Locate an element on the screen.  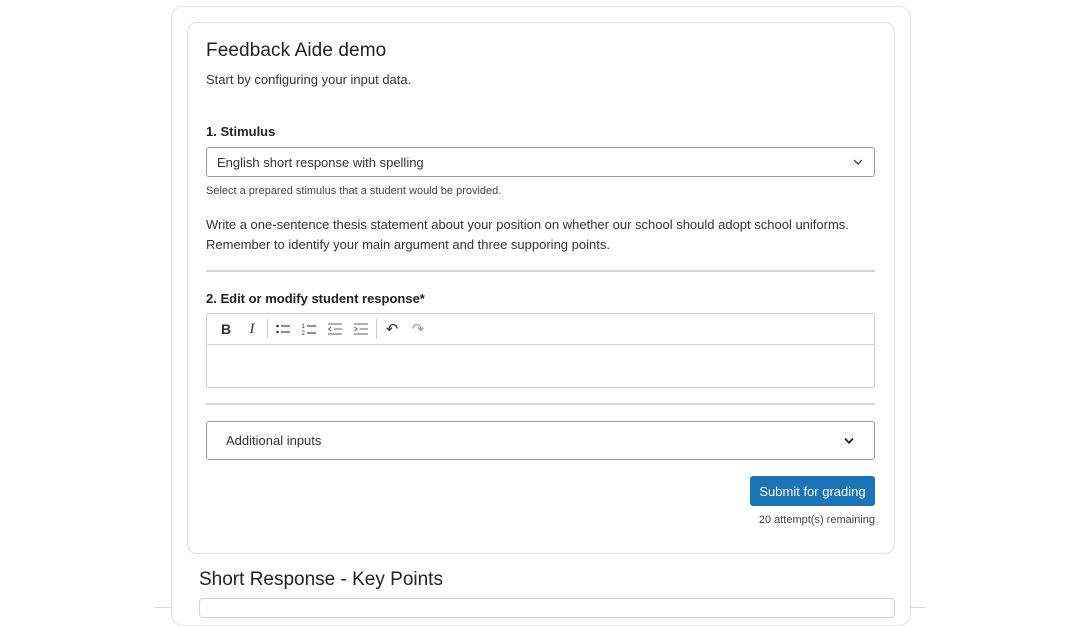
indent-button is located at coordinates (361, 329).